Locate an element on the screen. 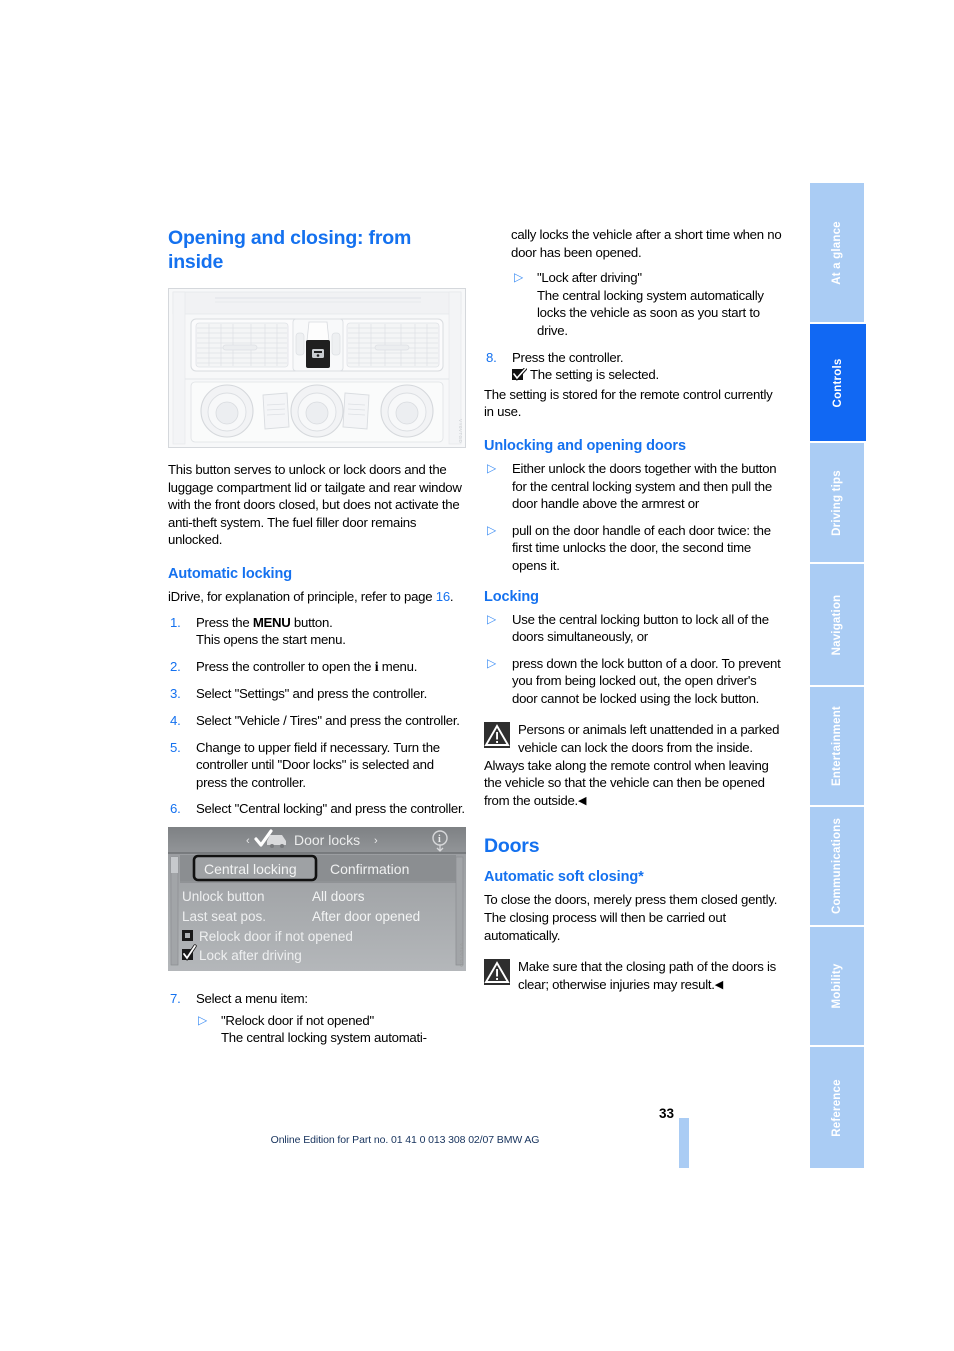 Image resolution: width=954 pixels, height=1351 pixels. idrive-row-value-after-door-opened: After door opened is located at coordinates (366, 916).